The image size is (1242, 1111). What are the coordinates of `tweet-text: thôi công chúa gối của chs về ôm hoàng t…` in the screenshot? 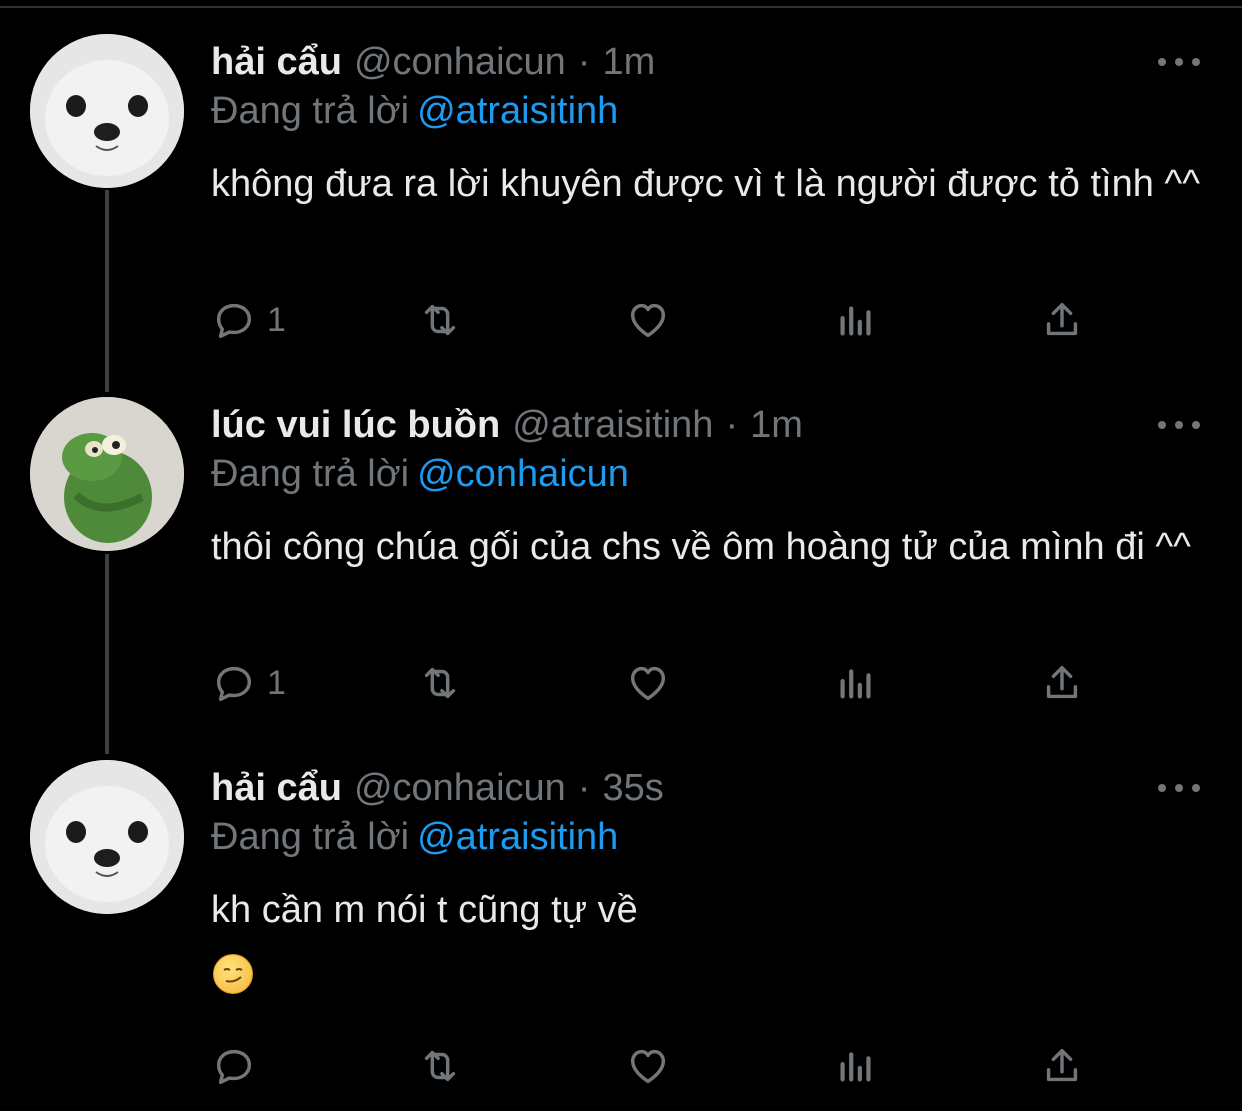 It's located at (701, 547).